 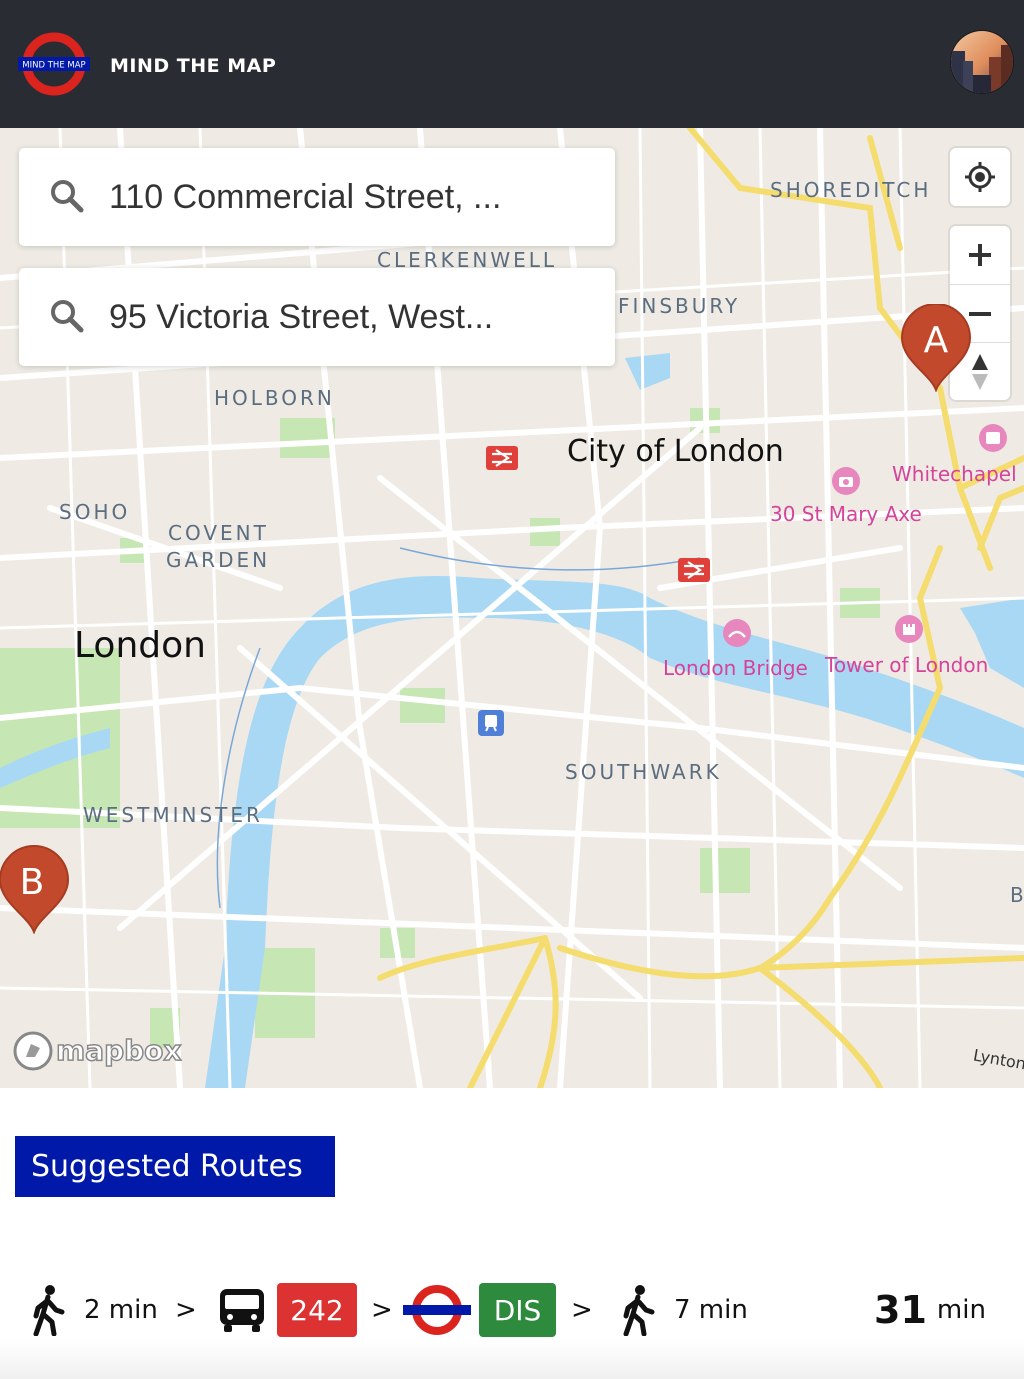 I want to click on map-label-tower-of-london: Tower of London, so click(x=907, y=665).